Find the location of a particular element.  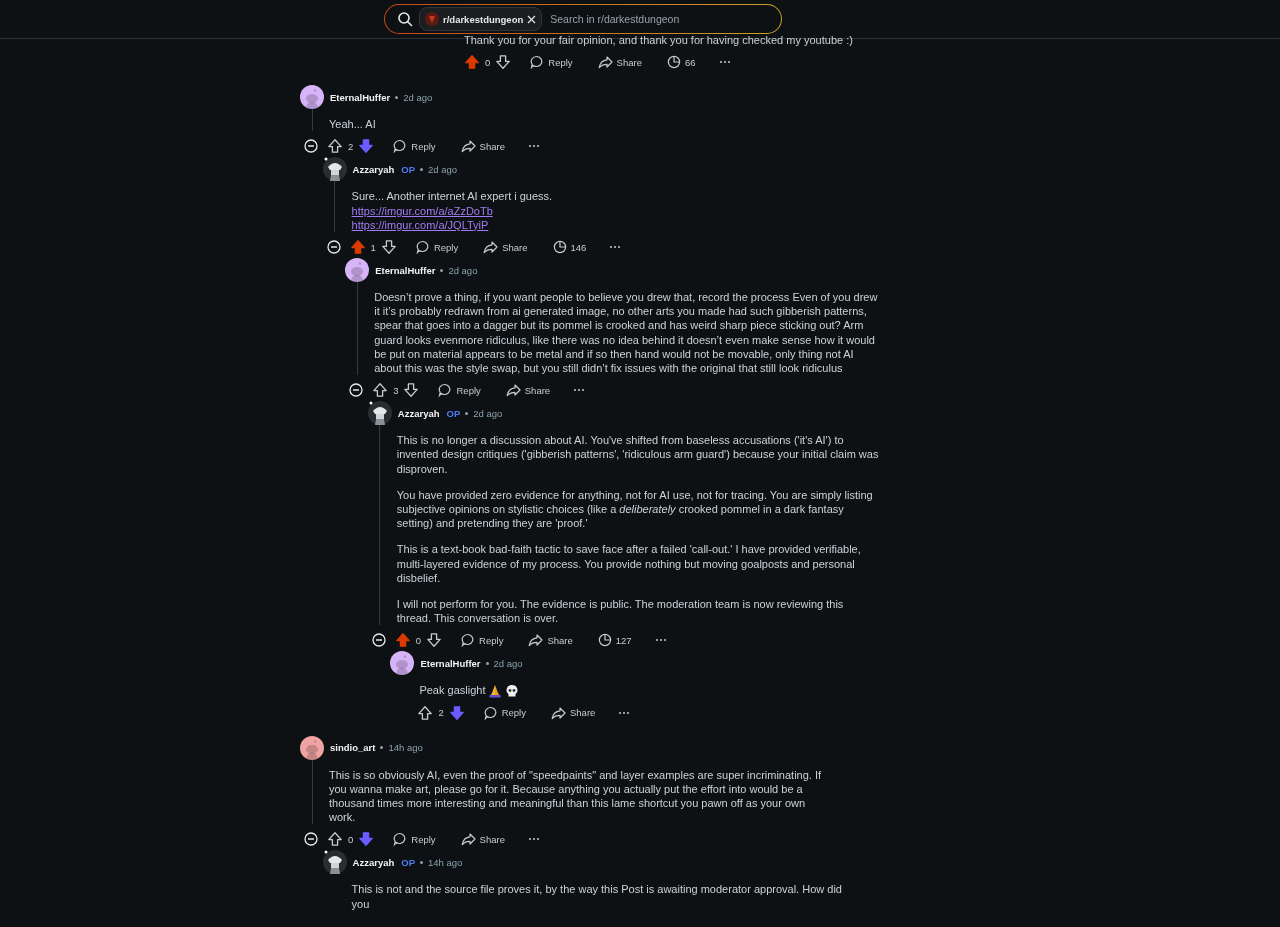

comment-text: You have provided zero evidence for anything, not for AI use, not for tracing. You are simply listing subjective opinions on stylistic choices (like a deliberately crooked pommel in a dark fantasy setting) and pretending they are 'proof.' is located at coordinates (635, 509).